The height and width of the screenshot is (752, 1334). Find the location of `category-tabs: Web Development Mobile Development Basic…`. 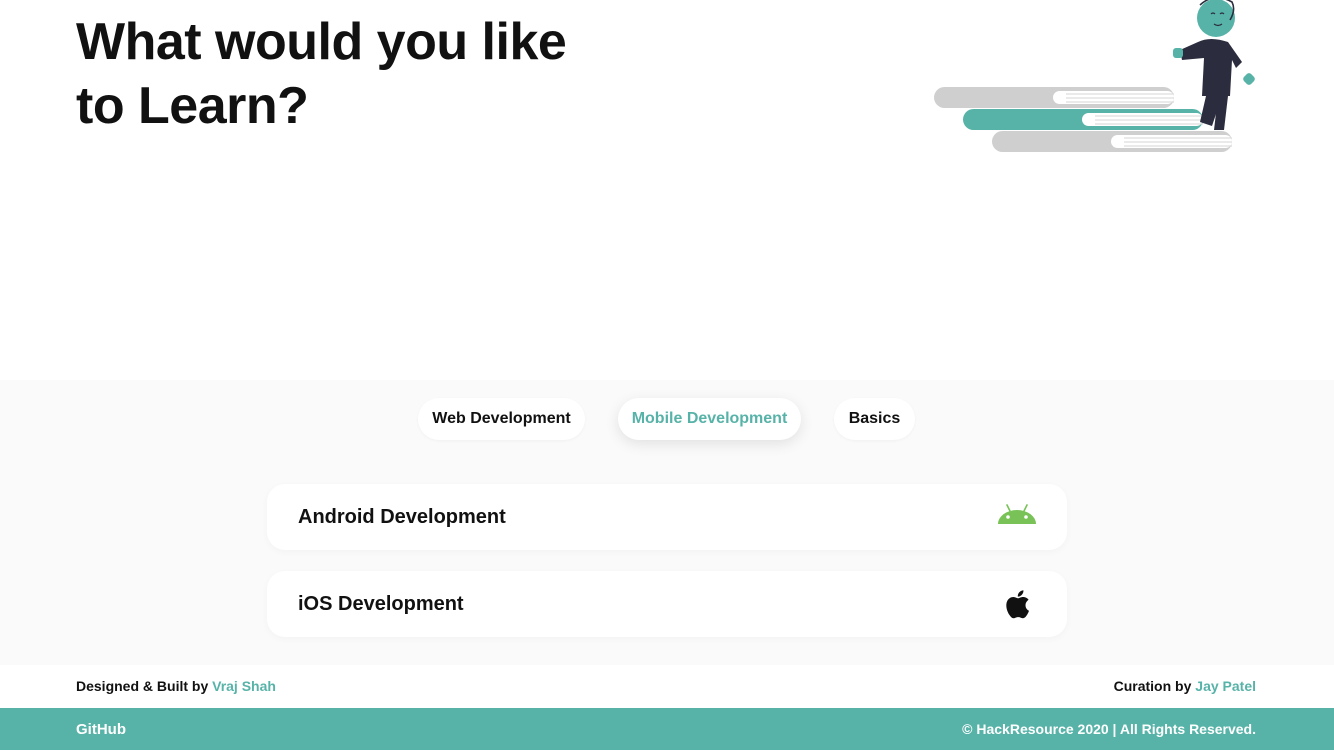

category-tabs: Web Development Mobile Development Basic… is located at coordinates (667, 419).